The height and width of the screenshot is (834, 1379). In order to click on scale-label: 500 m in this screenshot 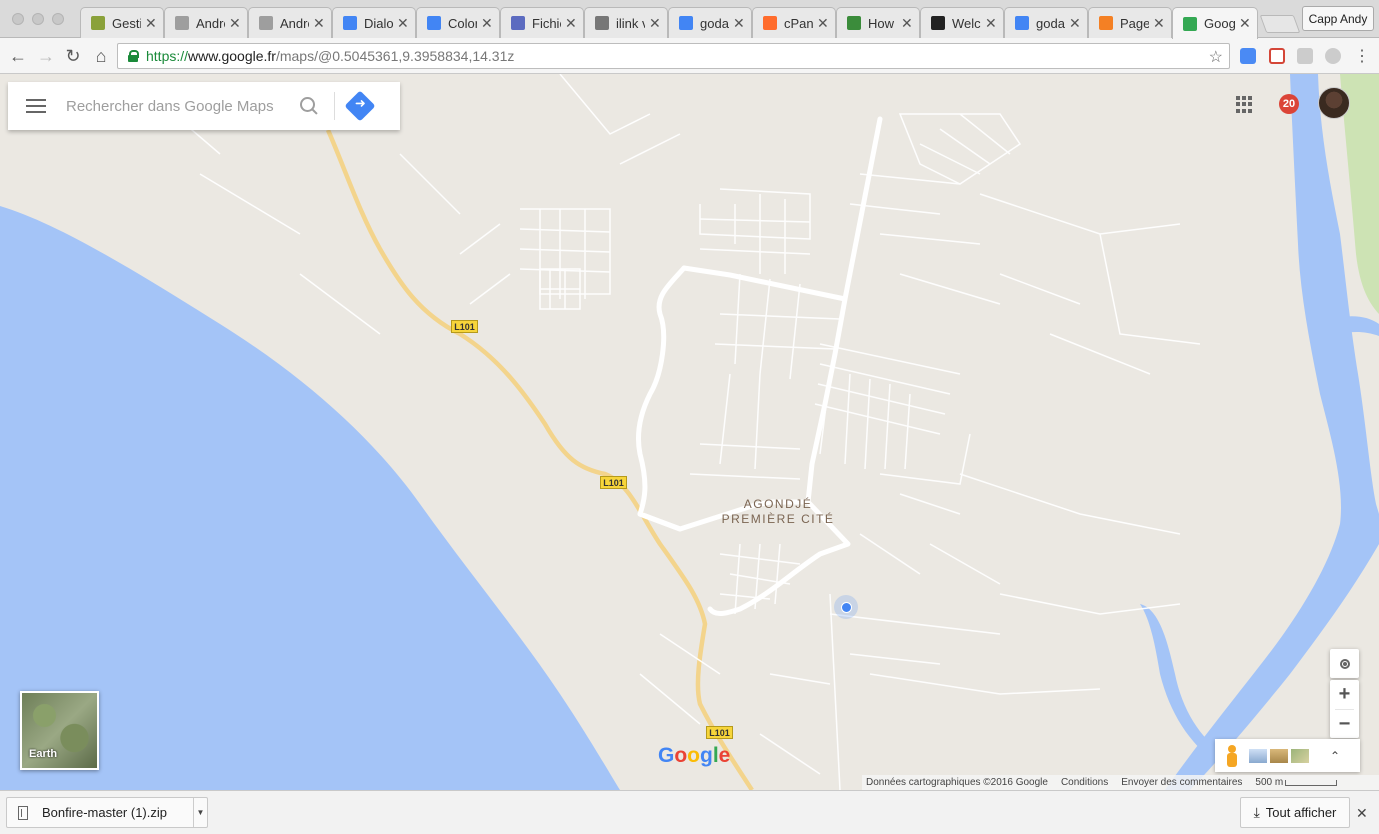, I will do `click(1269, 782)`.